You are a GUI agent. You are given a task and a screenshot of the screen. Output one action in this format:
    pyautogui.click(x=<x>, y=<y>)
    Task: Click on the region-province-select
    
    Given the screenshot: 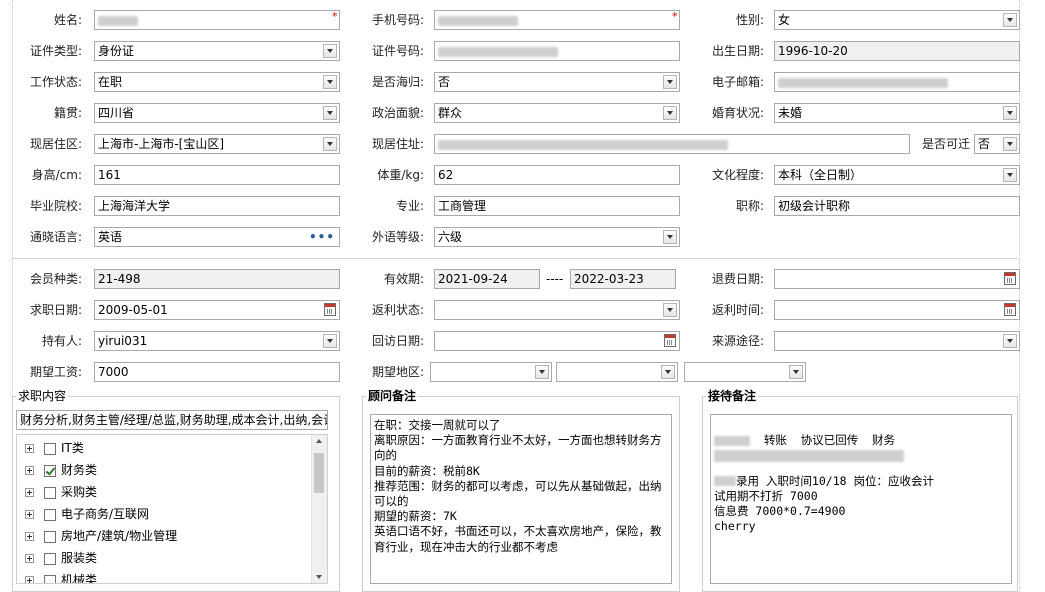 What is the action you would take?
    pyautogui.click(x=491, y=372)
    